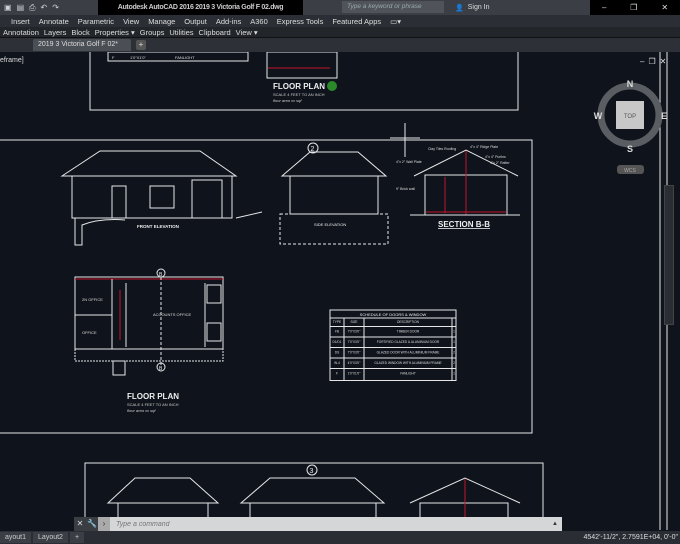 The width and height of the screenshot is (680, 544). What do you see at coordinates (161, 21) in the screenshot?
I see `tab-manage: Manage` at bounding box center [161, 21].